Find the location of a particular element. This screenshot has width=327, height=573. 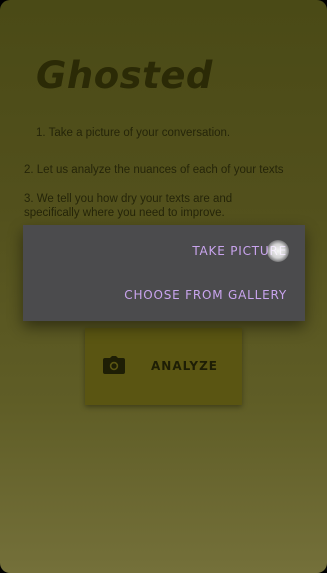

instruction-step-1: 1. Take a picture of your conversation. is located at coordinates (133, 133).